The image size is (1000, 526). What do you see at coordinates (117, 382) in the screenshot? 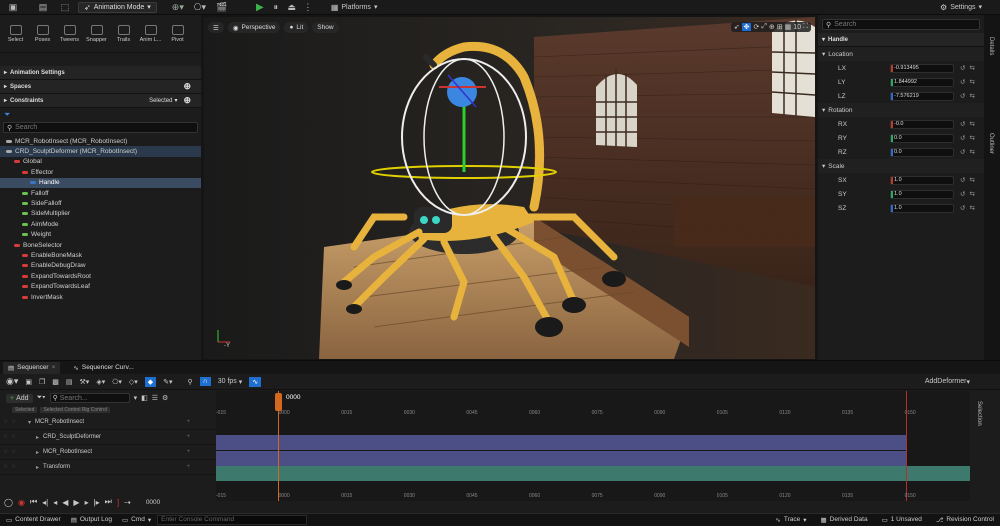
I see `playback-icon: ⎔▾` at bounding box center [117, 382].